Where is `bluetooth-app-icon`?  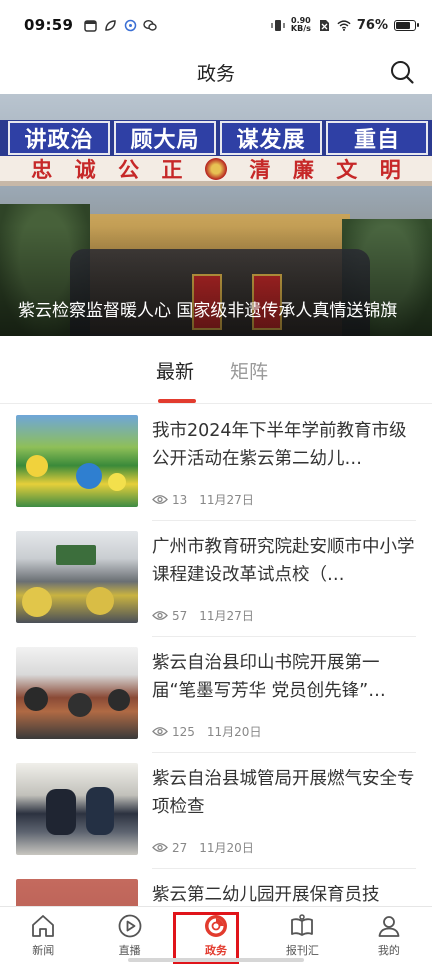 bluetooth-app-icon is located at coordinates (130, 25).